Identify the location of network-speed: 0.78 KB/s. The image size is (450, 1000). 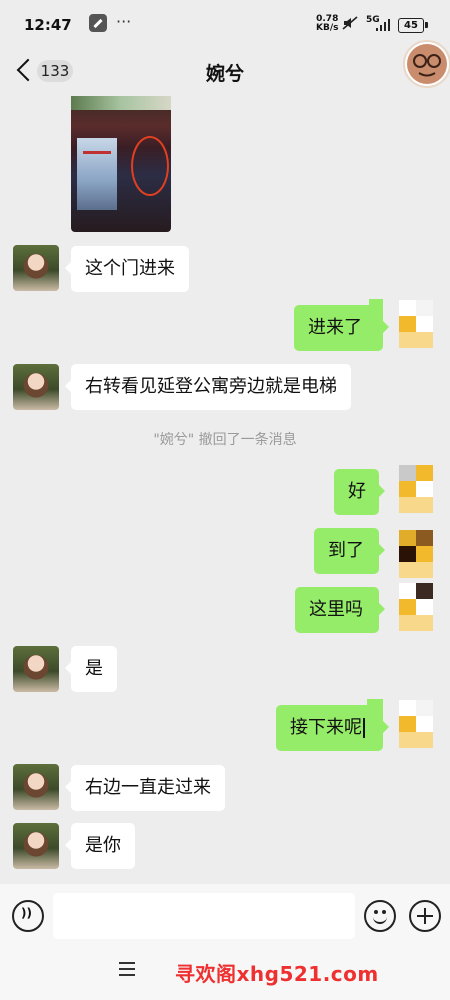
(327, 24).